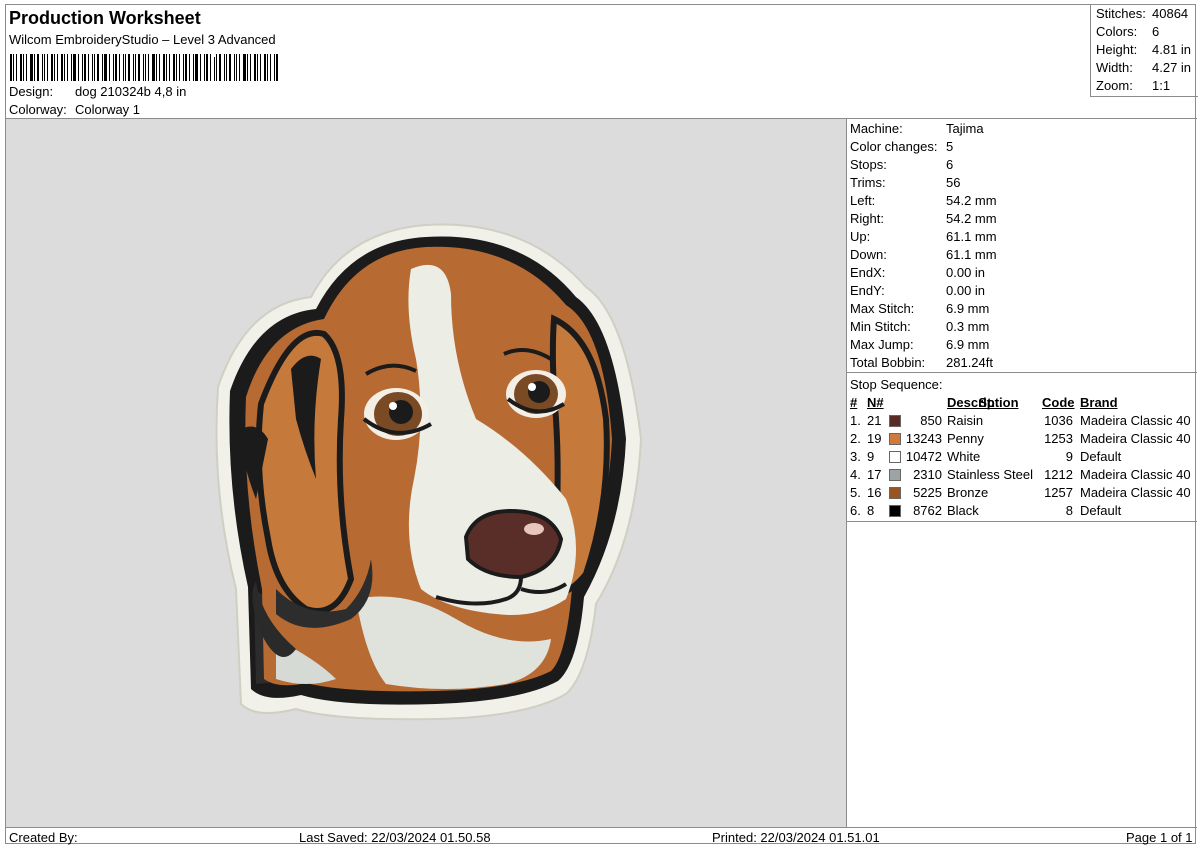 The width and height of the screenshot is (1200, 848). I want to click on stat-height: Height: 4.81 in, so click(1143, 49).